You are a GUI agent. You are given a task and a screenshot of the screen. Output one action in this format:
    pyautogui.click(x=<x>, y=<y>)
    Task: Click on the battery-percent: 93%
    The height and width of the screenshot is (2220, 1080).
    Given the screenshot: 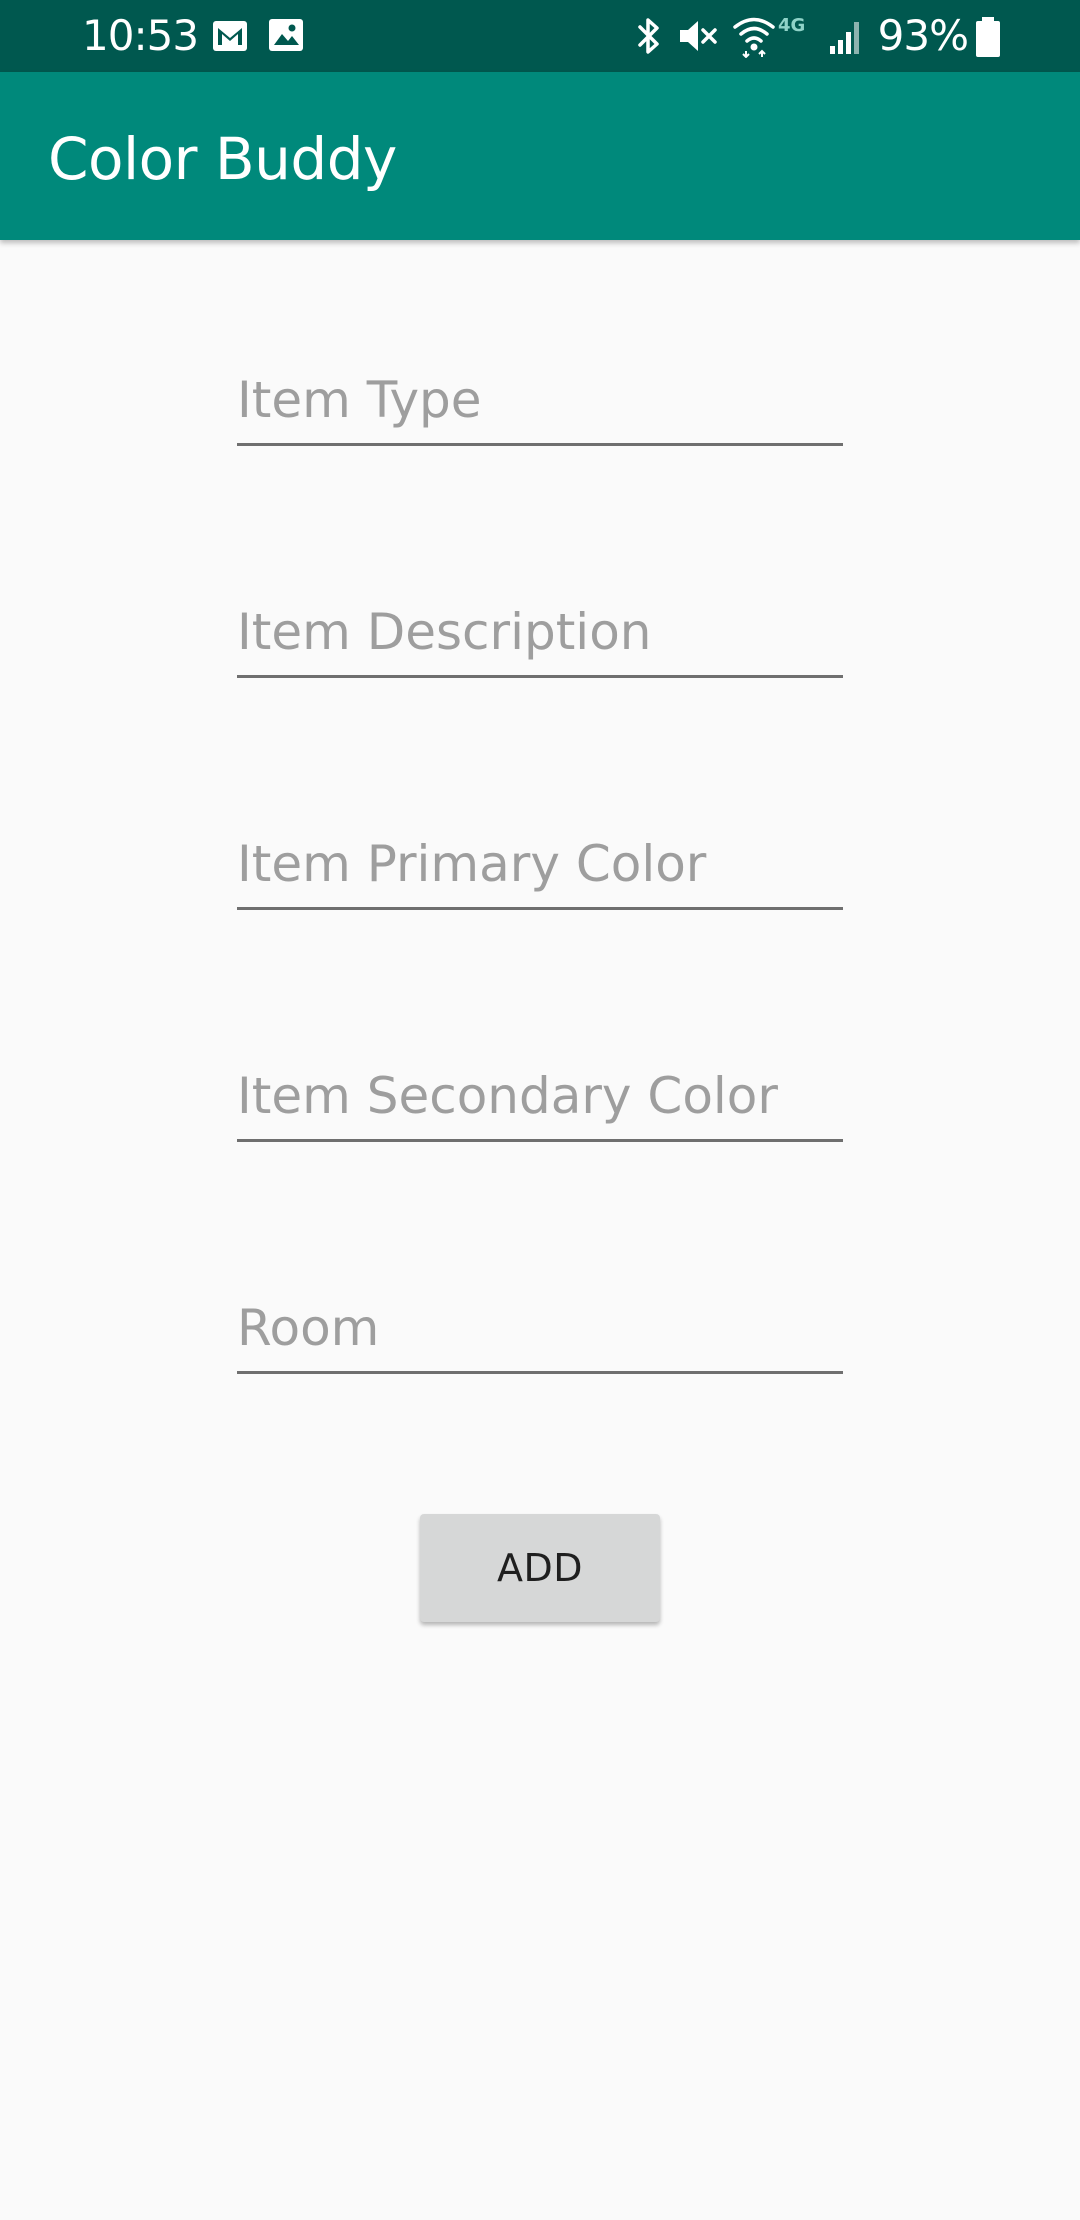 What is the action you would take?
    pyautogui.click(x=923, y=35)
    